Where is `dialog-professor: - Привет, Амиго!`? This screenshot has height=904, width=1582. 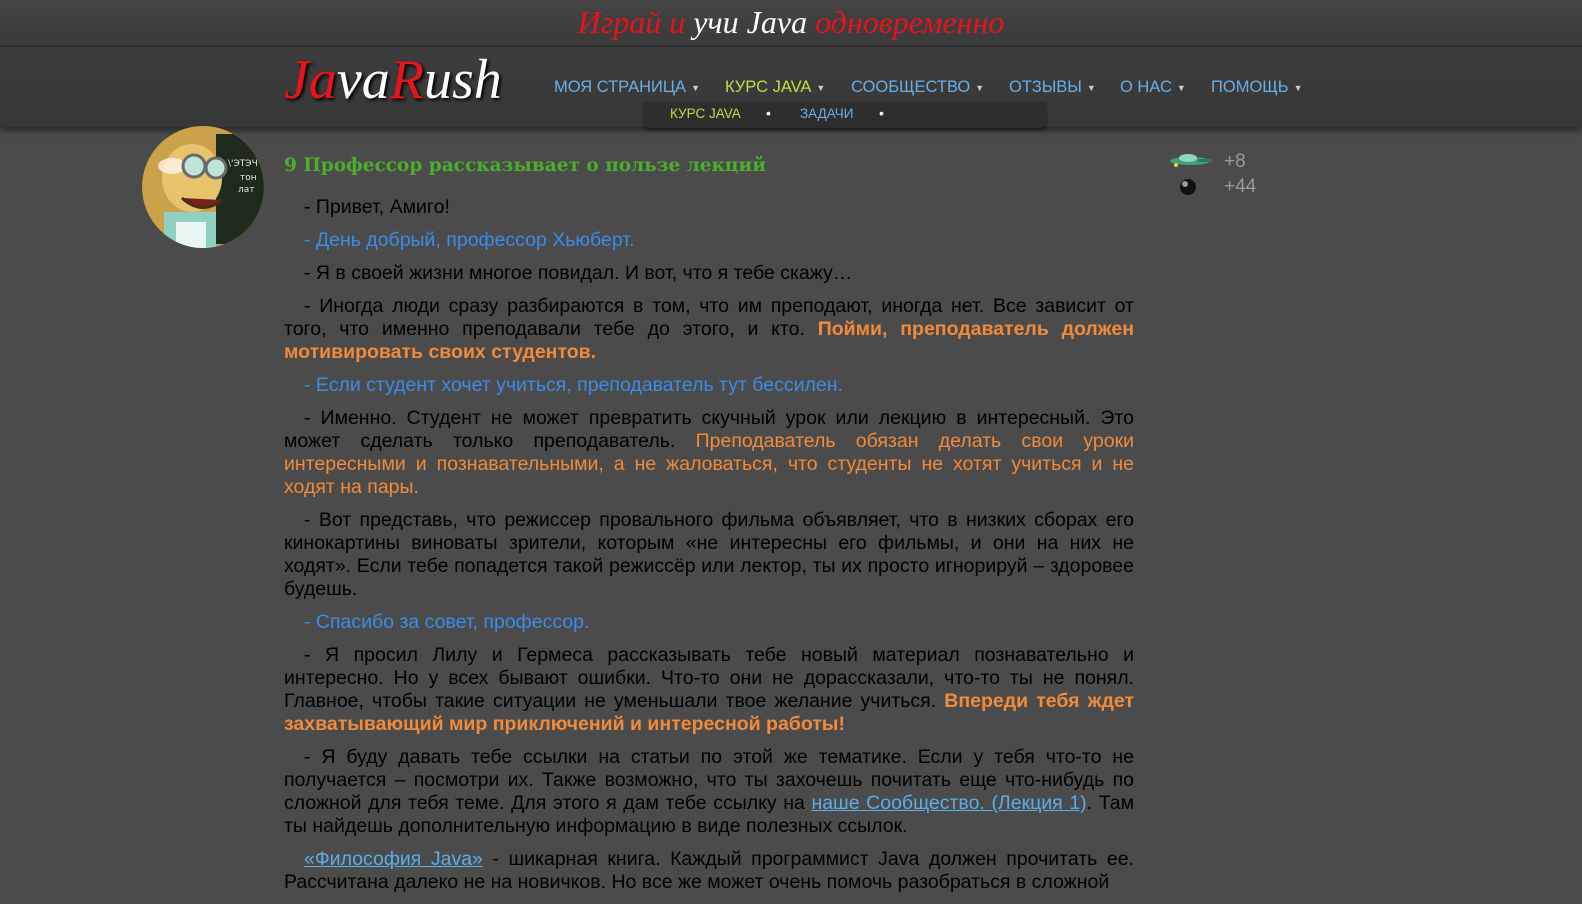
dialog-professor: - Привет, Амиго! is located at coordinates (377, 207).